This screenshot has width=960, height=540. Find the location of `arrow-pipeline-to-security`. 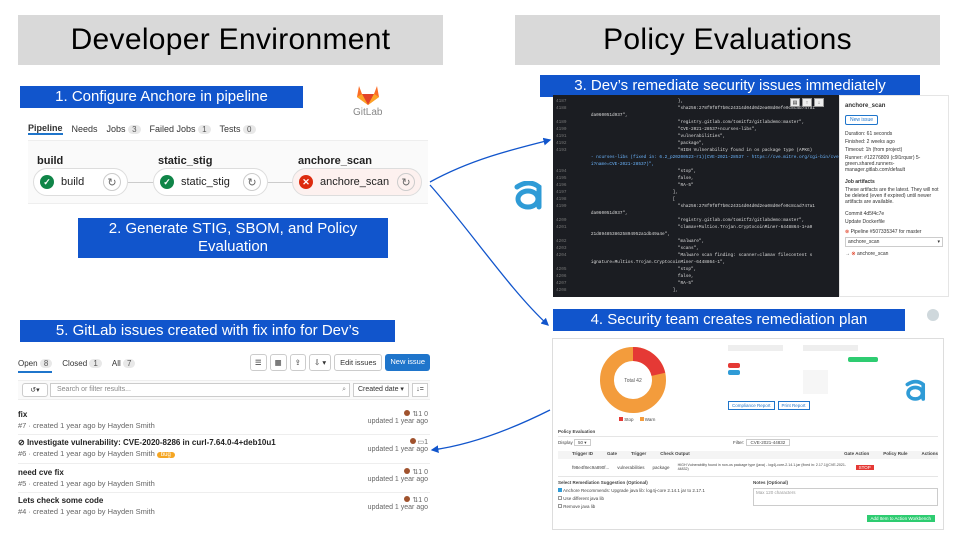

arrow-pipeline-to-security is located at coordinates (489, 255).